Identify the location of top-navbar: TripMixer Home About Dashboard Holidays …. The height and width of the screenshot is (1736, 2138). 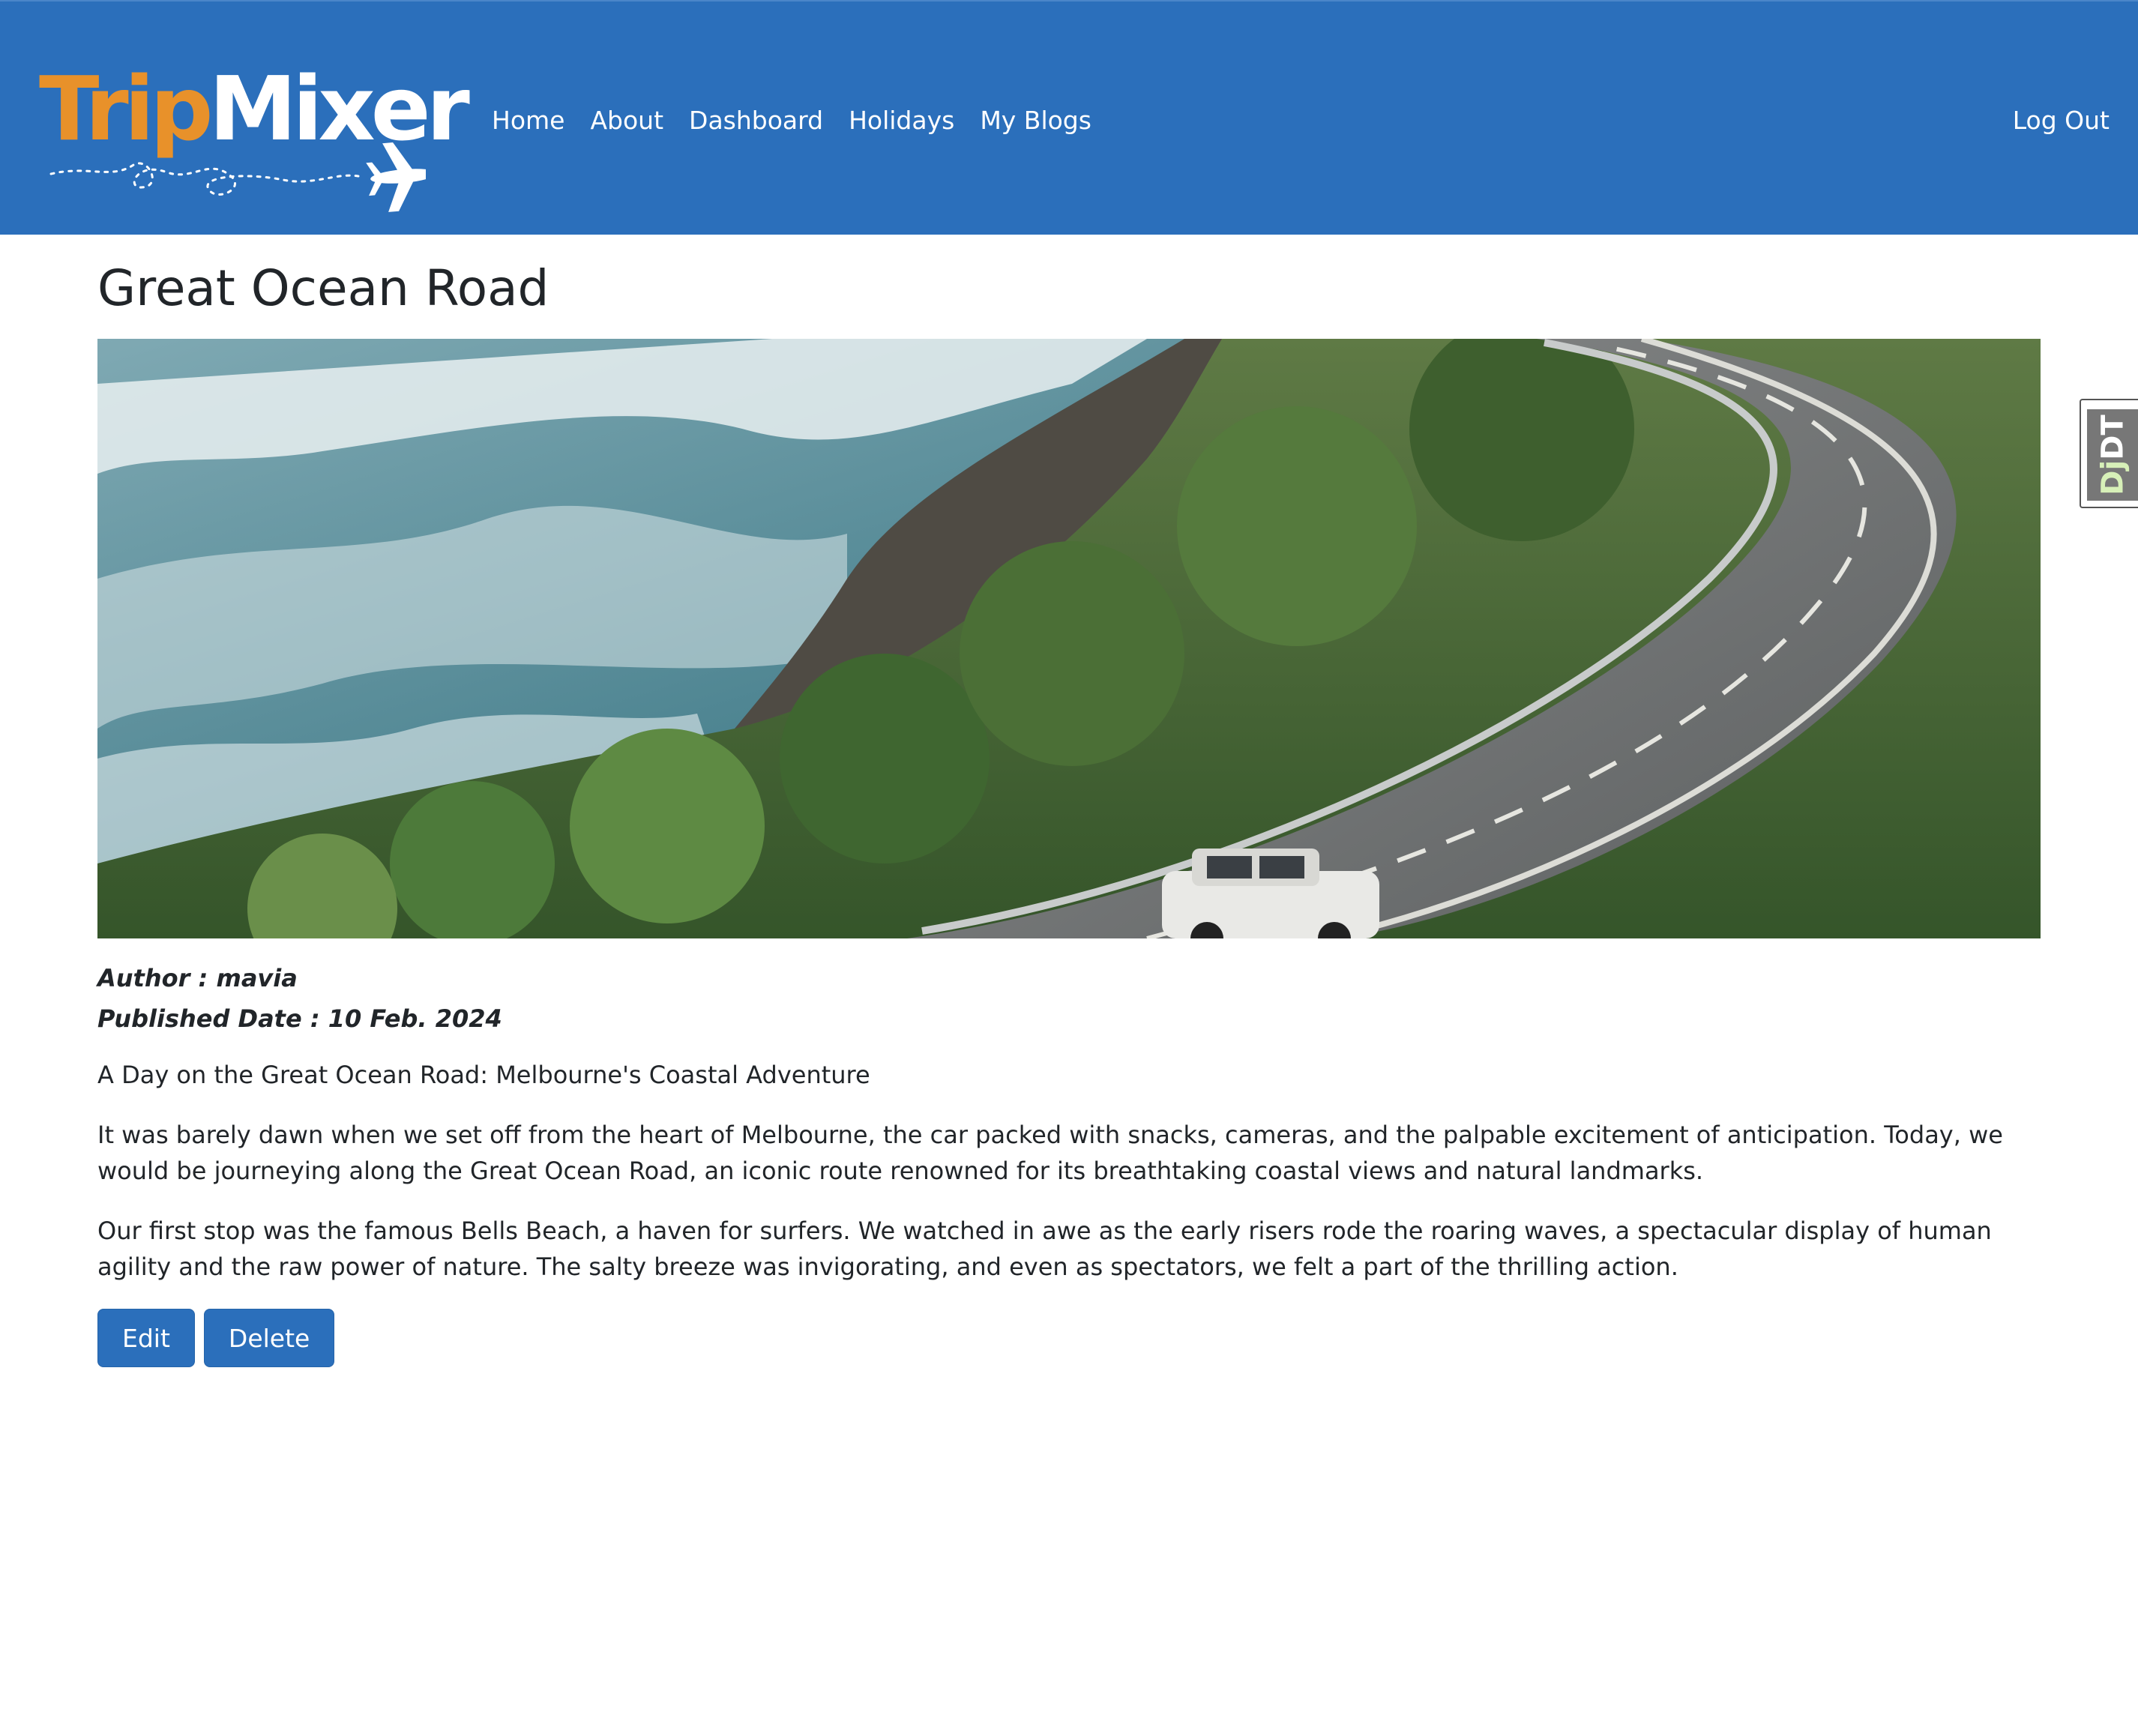
(1069, 118).